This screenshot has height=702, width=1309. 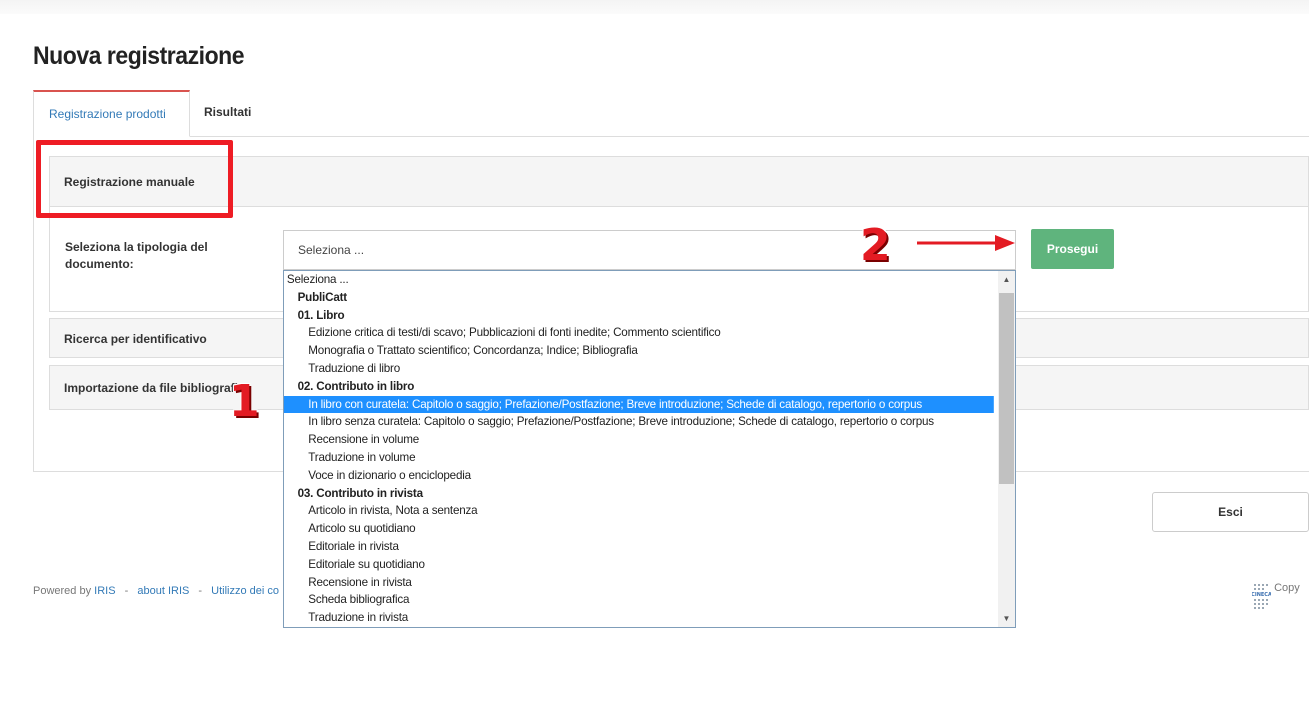 What do you see at coordinates (136, 255) in the screenshot?
I see `document-type-label: Seleziona la tipologia del documento:` at bounding box center [136, 255].